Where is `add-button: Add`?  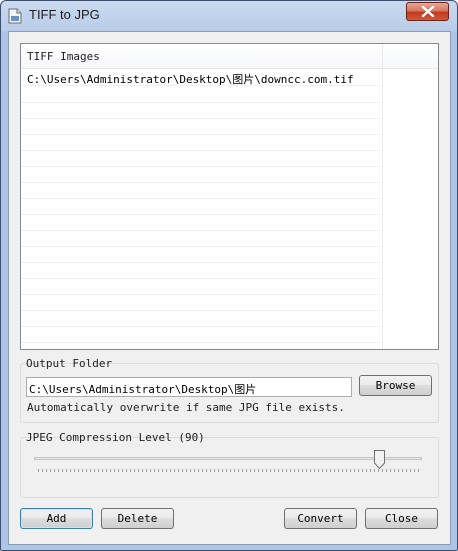 add-button: Add is located at coordinates (56, 518).